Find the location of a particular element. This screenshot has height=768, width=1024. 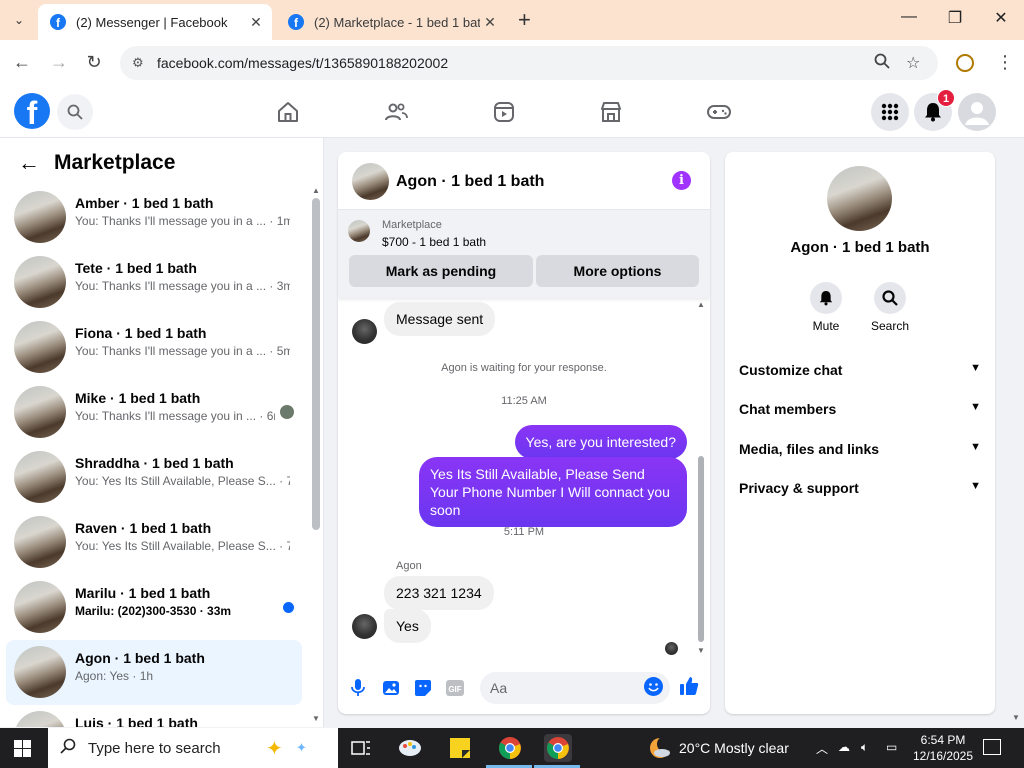

chat-title: Agon · 1 bed 1 bath is located at coordinates (470, 182).